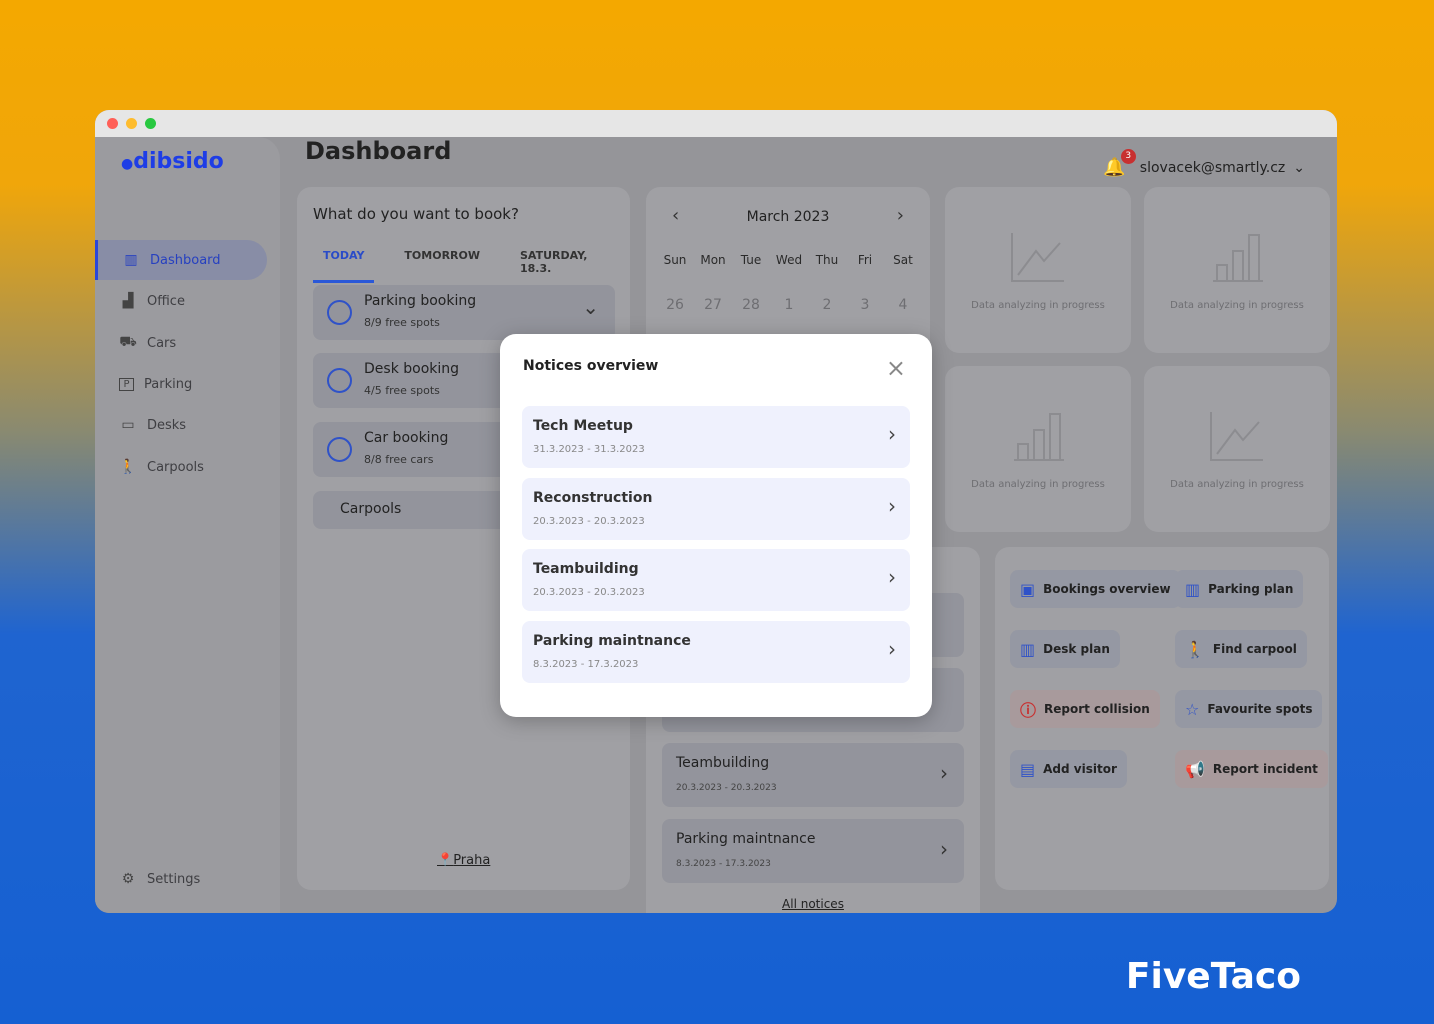 The height and width of the screenshot is (1024, 1434). What do you see at coordinates (716, 509) in the screenshot?
I see `modal-notice-item: Reconstruction 20.3.2023 - 20.3.2023 ›` at bounding box center [716, 509].